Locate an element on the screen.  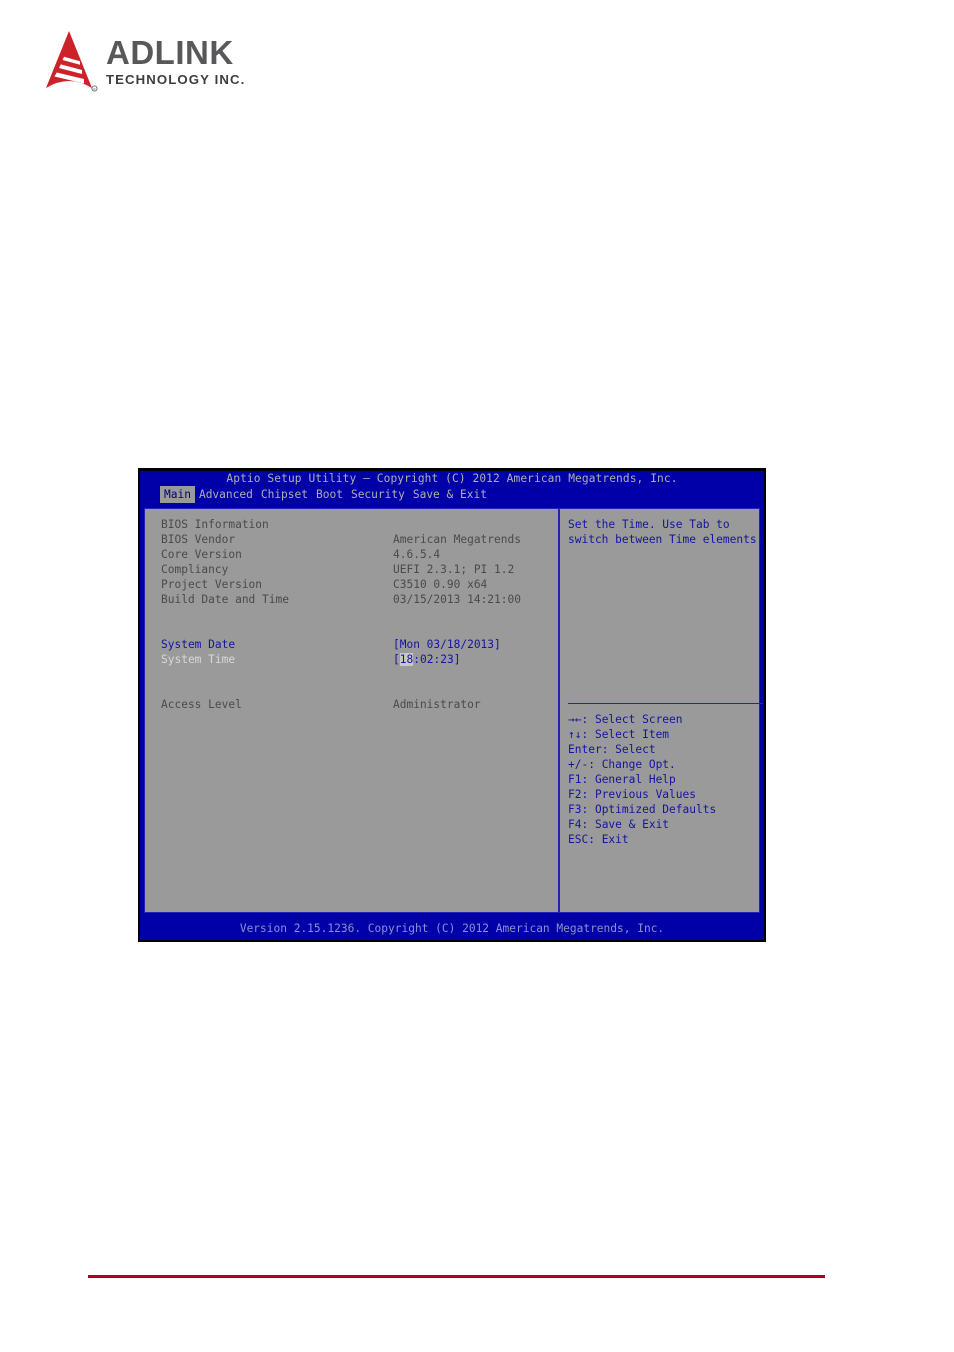
key-legend-esc-exit: ESC: Exit is located at coordinates (642, 839).